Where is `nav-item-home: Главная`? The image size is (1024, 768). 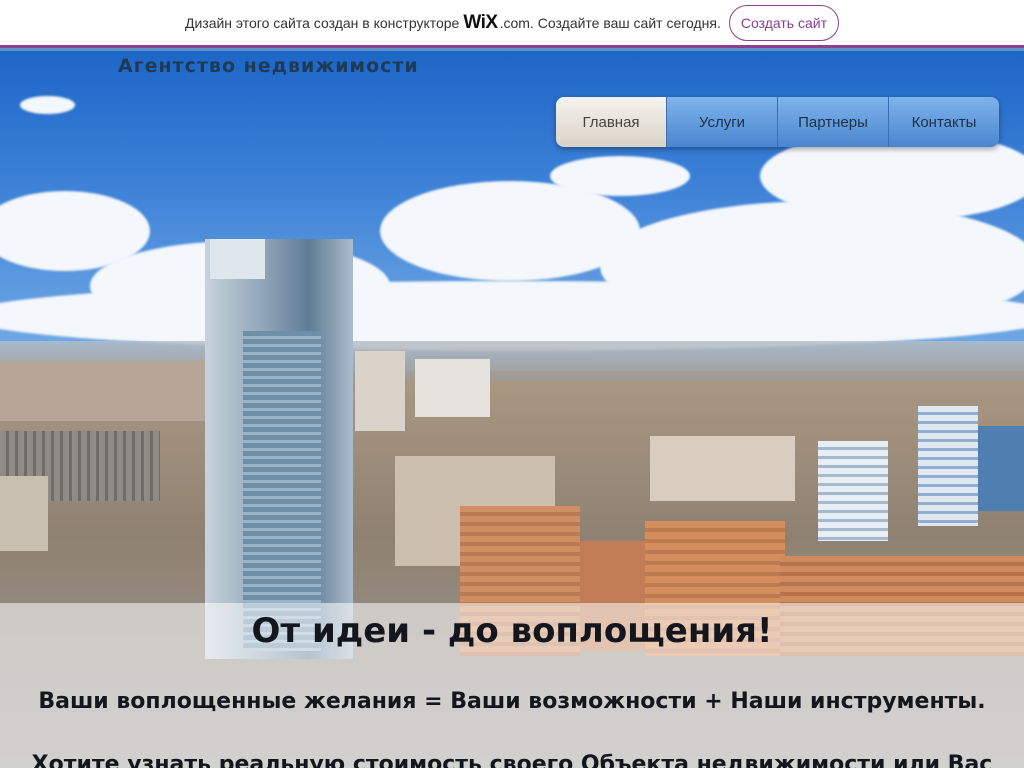 nav-item-home: Главная is located at coordinates (611, 122).